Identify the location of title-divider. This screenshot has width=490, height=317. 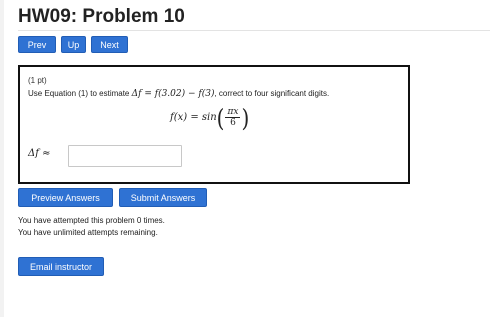
(254, 30).